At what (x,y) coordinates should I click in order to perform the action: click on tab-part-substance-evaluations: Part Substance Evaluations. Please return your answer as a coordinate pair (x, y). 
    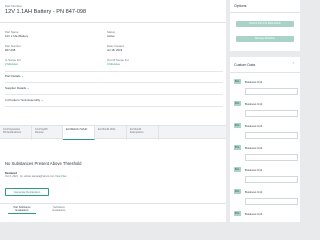
    Looking at the image, I should click on (22, 210).